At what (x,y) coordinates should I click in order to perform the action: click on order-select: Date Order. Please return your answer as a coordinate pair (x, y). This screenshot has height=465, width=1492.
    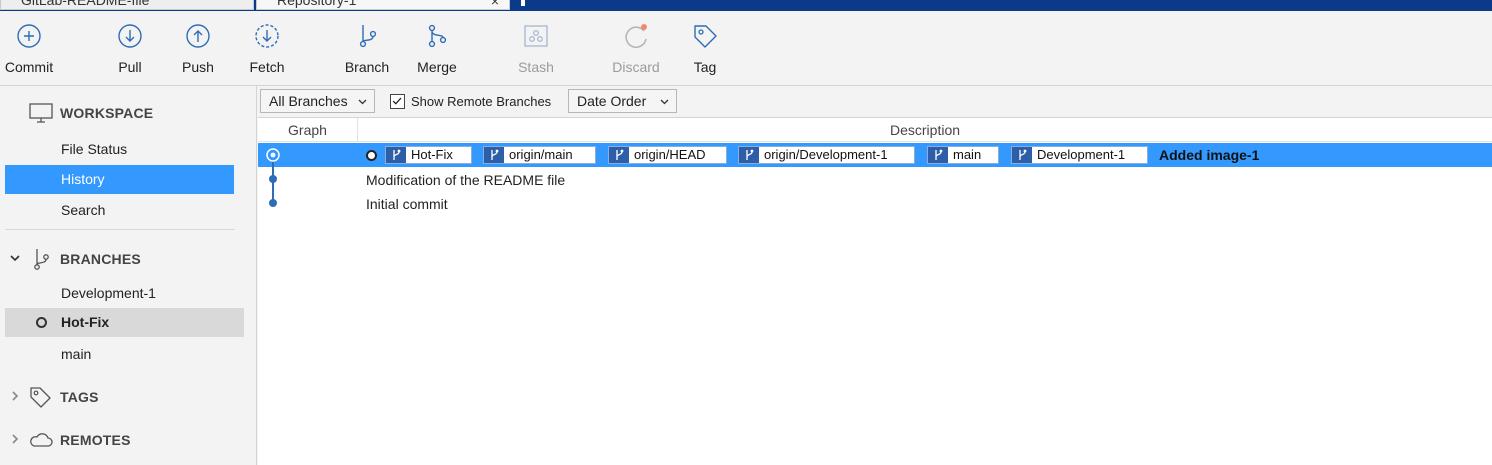
    Looking at the image, I should click on (622, 101).